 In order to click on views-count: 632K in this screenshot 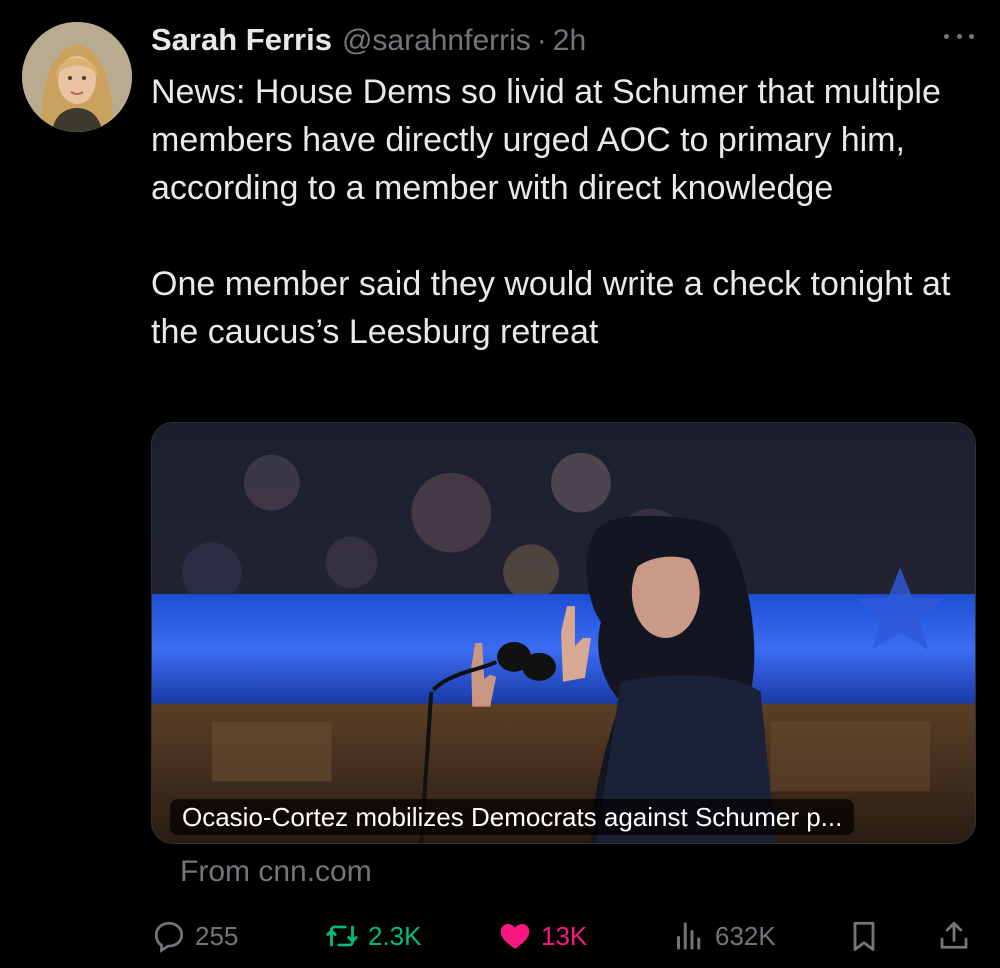, I will do `click(745, 935)`.